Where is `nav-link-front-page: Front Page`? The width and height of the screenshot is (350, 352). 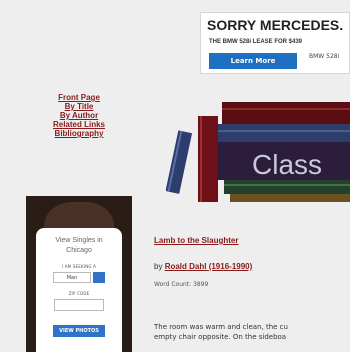
nav-link-front-page: Front Page is located at coordinates (79, 97).